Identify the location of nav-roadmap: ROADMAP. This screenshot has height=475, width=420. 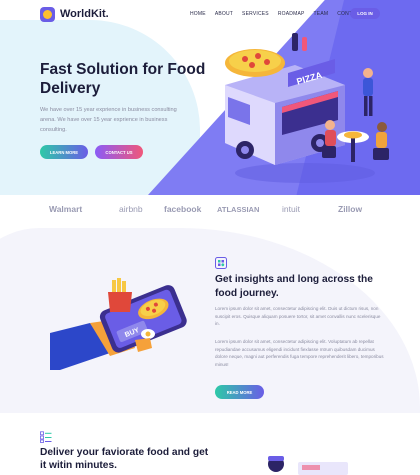
(291, 14).